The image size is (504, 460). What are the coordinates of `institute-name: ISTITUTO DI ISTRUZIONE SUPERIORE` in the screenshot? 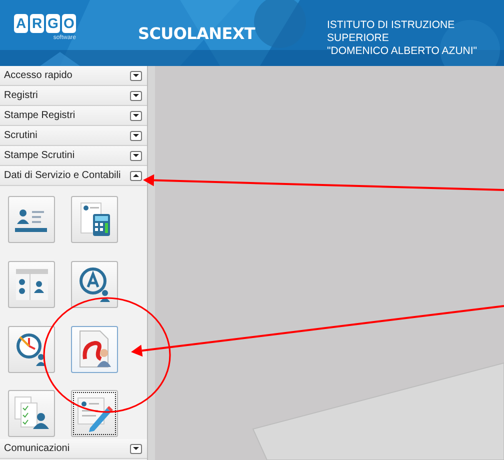 It's located at (391, 32).